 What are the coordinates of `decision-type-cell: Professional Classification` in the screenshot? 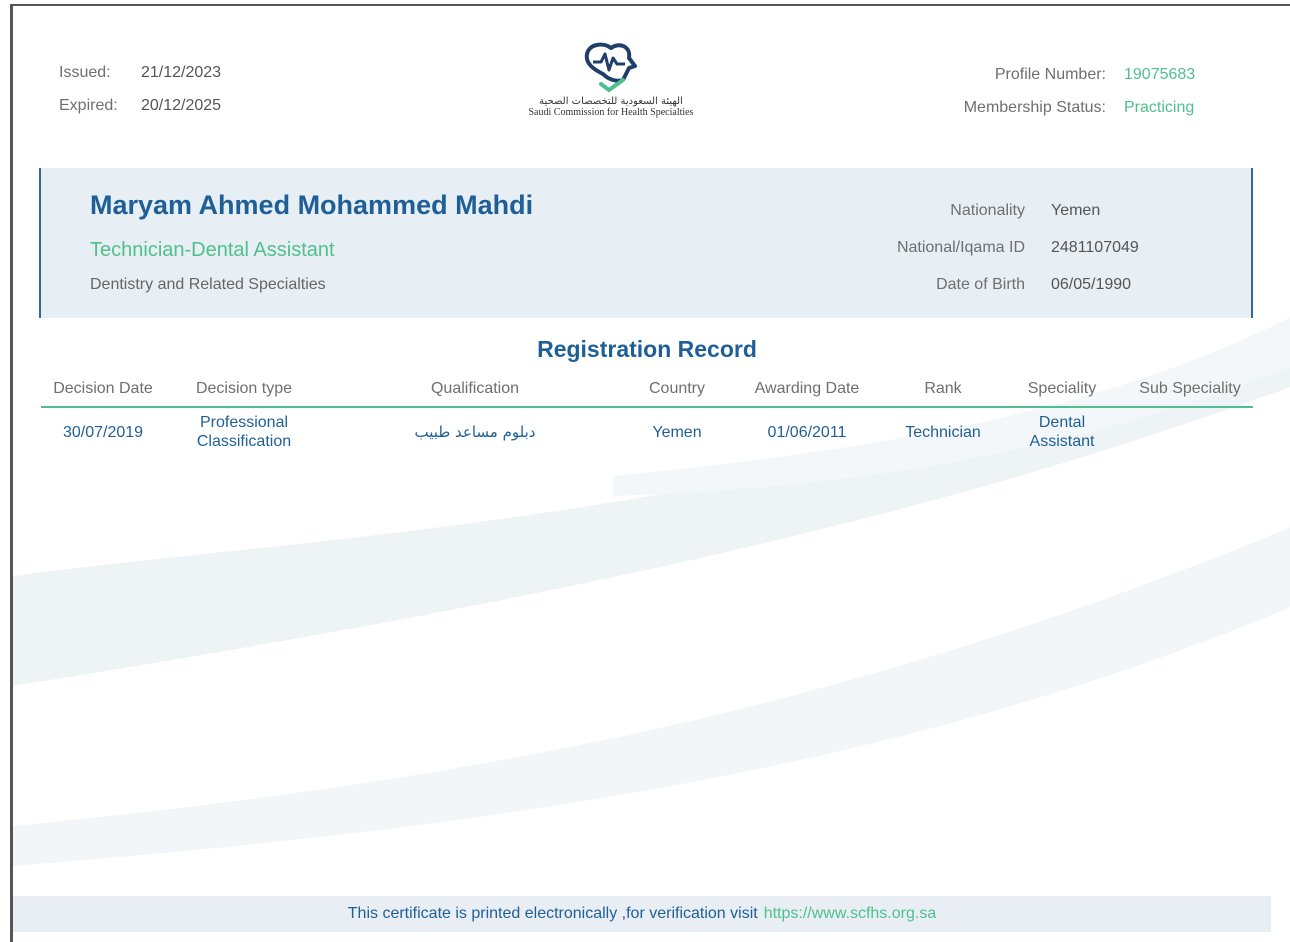 It's located at (244, 432).